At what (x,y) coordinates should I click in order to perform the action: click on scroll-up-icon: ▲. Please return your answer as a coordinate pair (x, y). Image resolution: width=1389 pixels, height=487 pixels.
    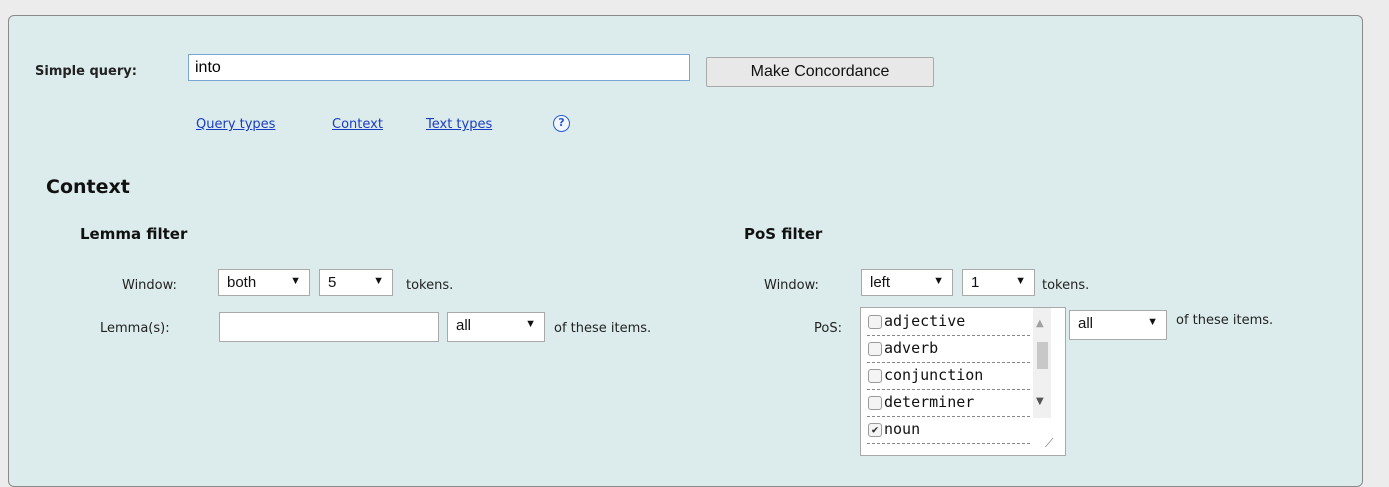
    Looking at the image, I should click on (1040, 323).